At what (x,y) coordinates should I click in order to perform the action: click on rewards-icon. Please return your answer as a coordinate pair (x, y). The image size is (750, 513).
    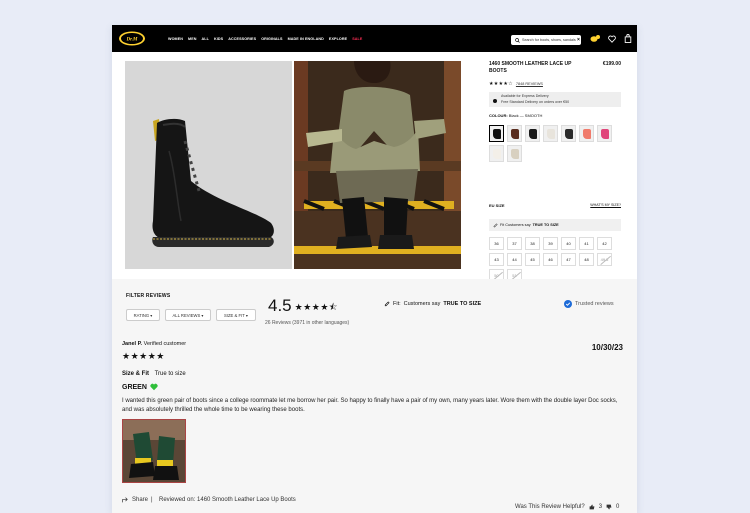
    Looking at the image, I should click on (595, 38).